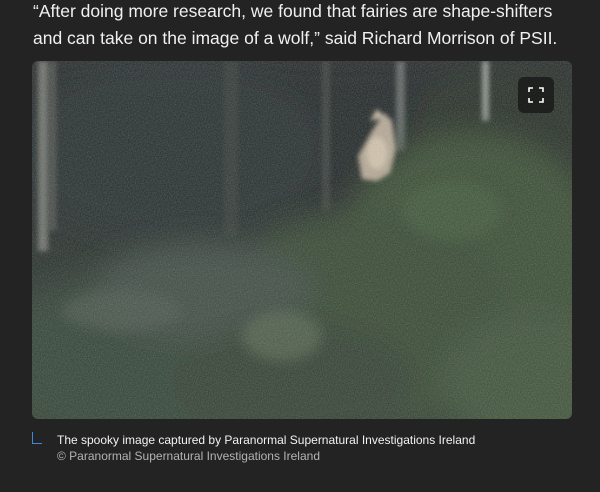 The image size is (600, 492). I want to click on caption-corner-icon, so click(37, 438).